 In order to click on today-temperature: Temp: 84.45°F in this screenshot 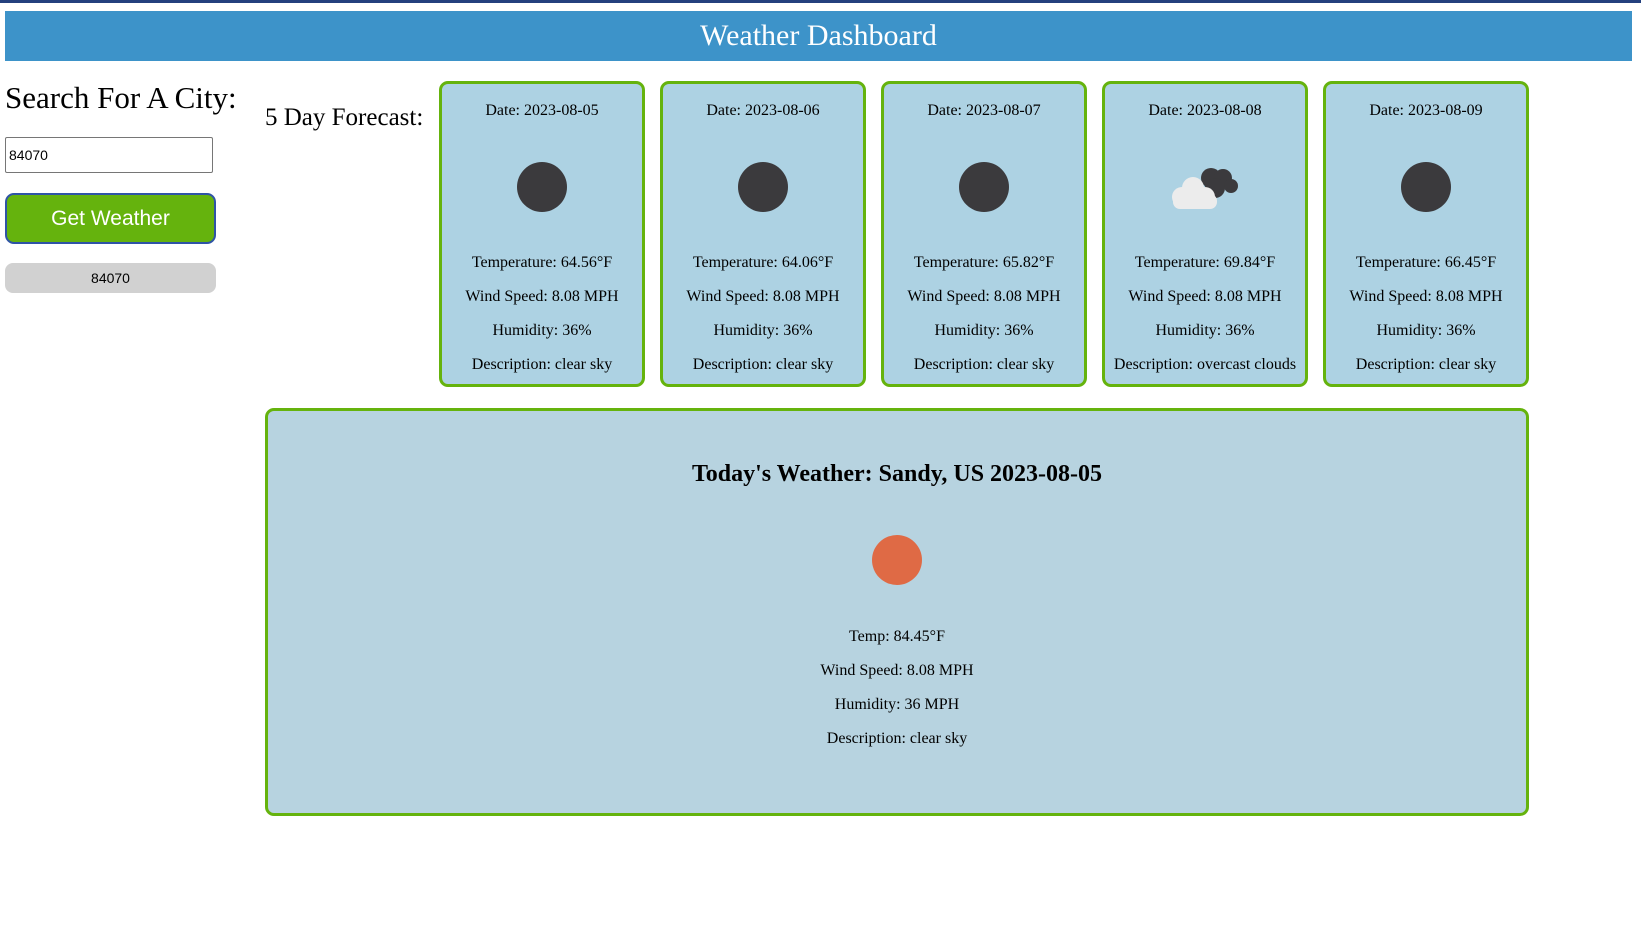, I will do `click(897, 636)`.